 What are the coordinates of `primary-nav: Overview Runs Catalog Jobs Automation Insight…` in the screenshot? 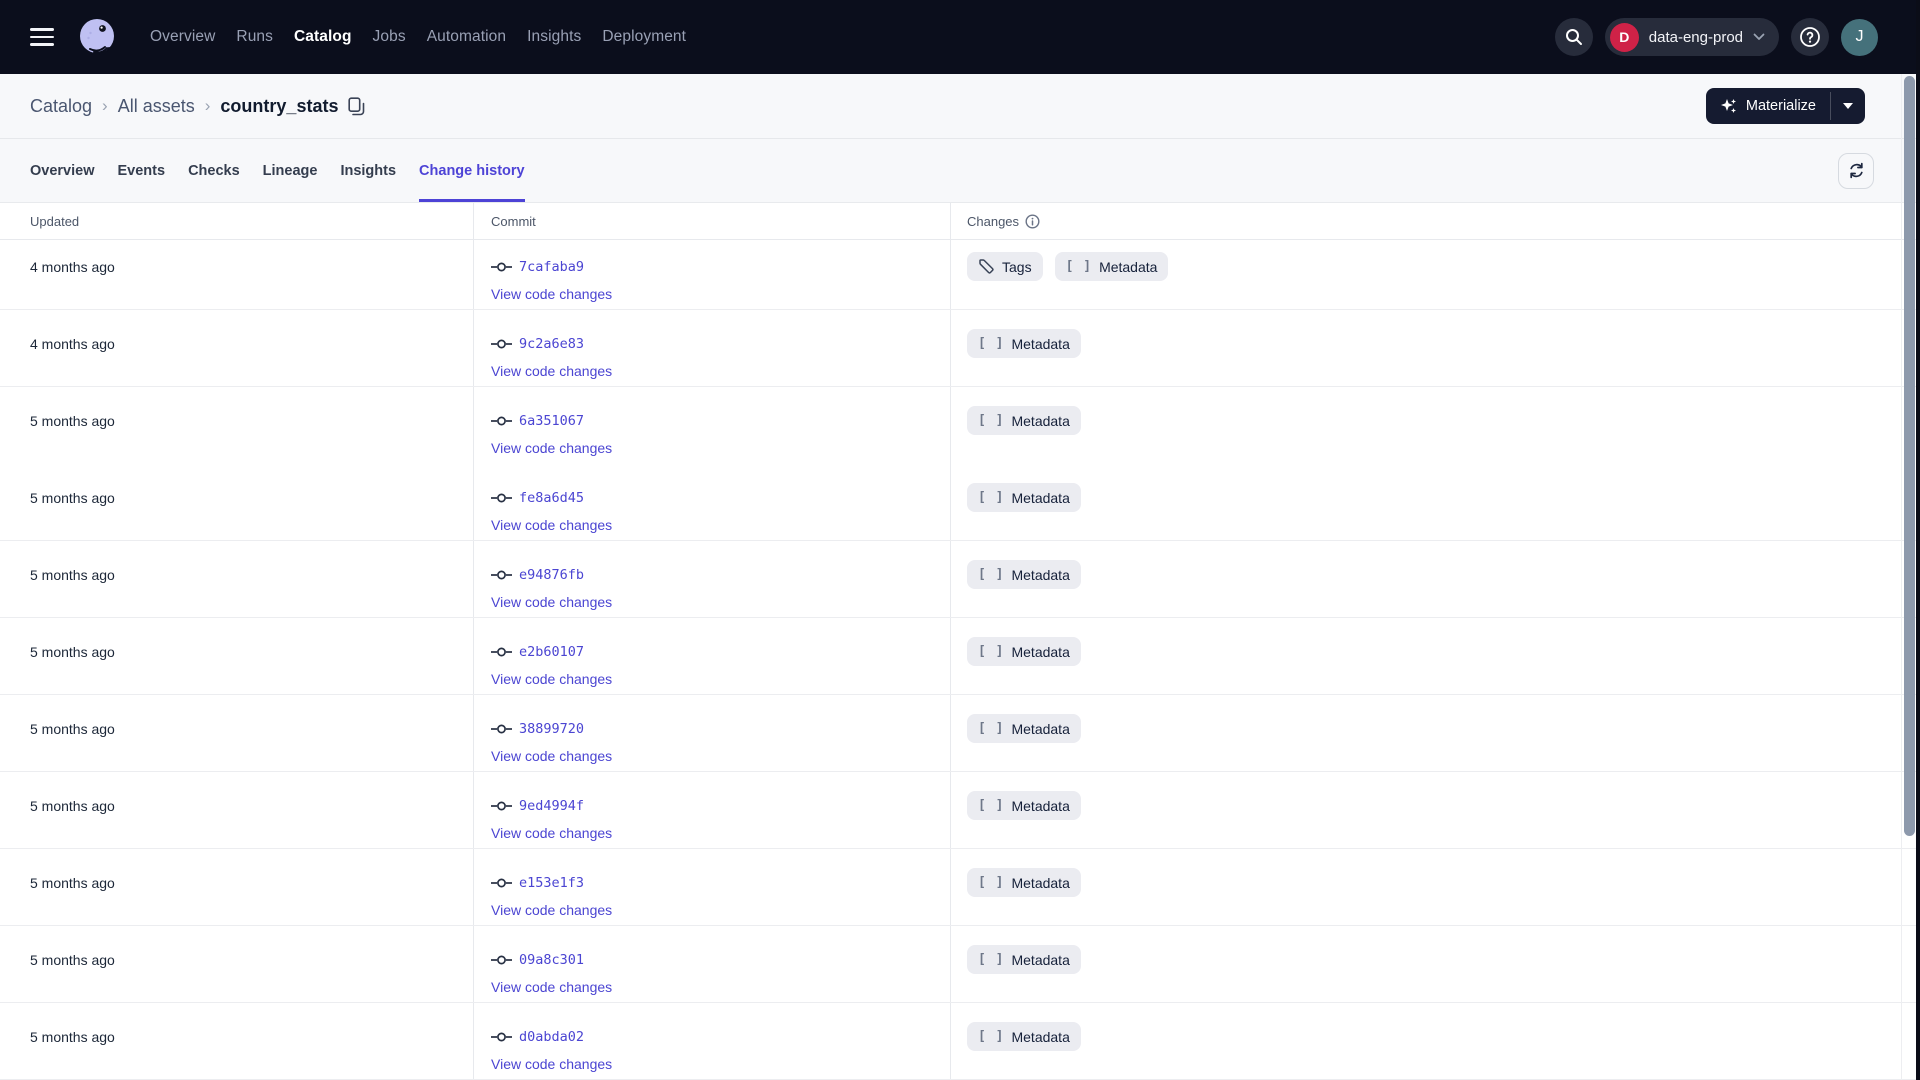 It's located at (418, 37).